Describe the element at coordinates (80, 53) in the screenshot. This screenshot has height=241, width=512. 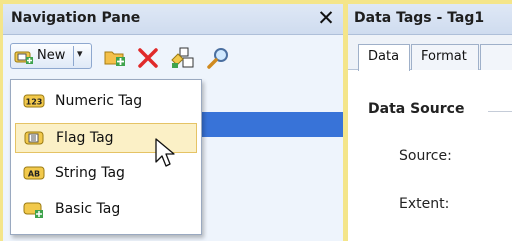
I see `chevron-down-icon: ▾` at that location.